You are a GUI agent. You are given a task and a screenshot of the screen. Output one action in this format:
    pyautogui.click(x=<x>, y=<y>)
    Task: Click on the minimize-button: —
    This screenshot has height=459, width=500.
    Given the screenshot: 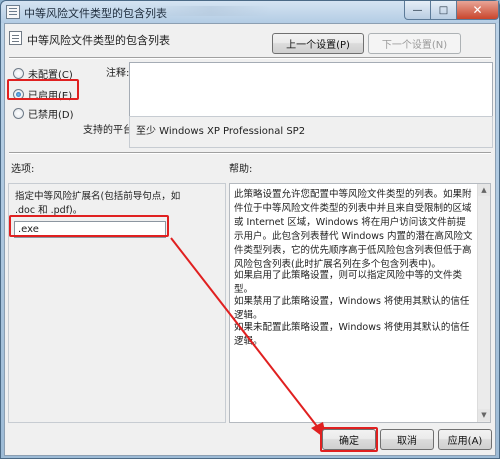 What is the action you would take?
    pyautogui.click(x=417, y=10)
    